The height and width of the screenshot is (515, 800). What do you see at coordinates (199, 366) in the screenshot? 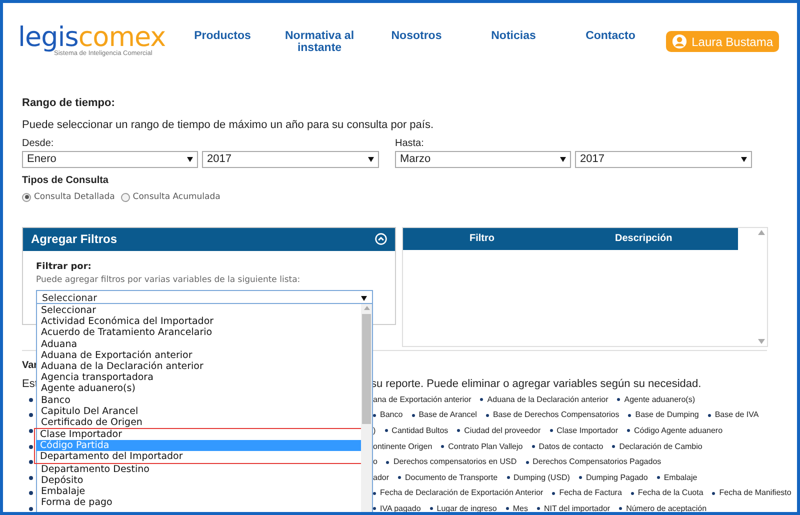
I see `dropdown-option: Aduana de la Declaración anterior` at bounding box center [199, 366].